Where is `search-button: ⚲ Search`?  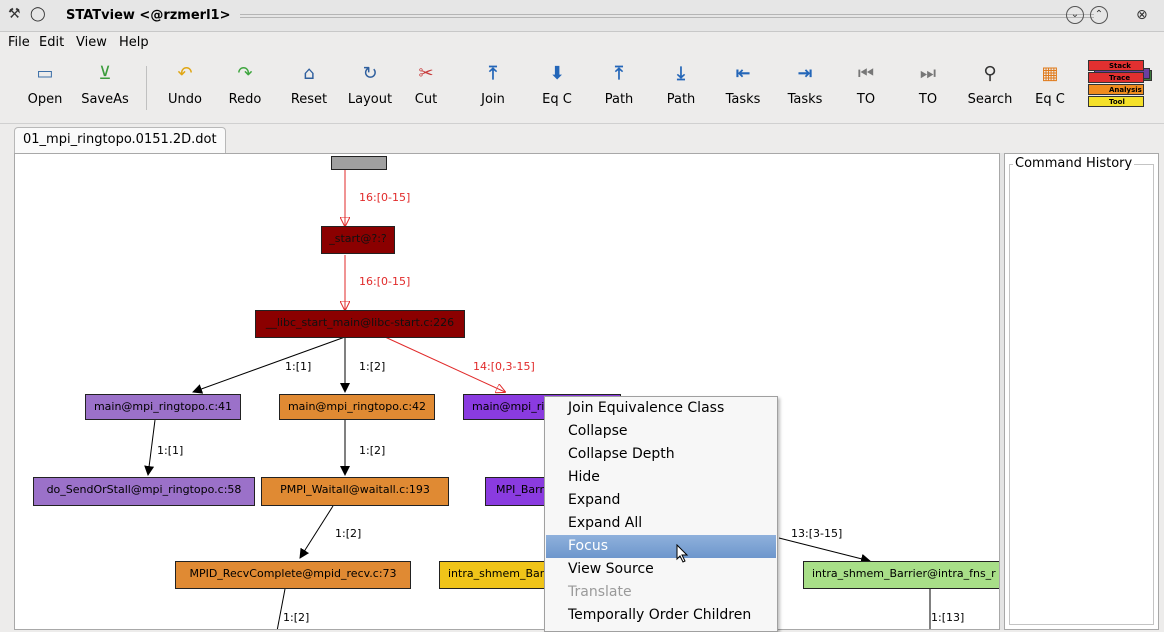 search-button: ⚲ Search is located at coordinates (990, 90).